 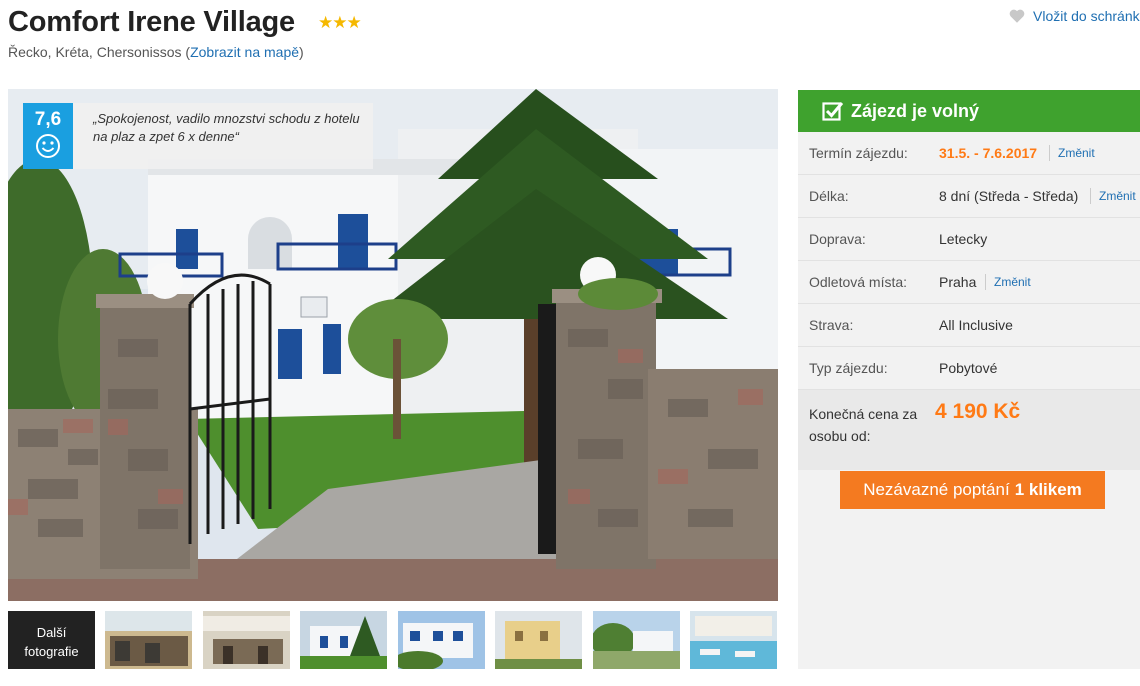 I want to click on detail-value: Pobytové, so click(x=968, y=368).